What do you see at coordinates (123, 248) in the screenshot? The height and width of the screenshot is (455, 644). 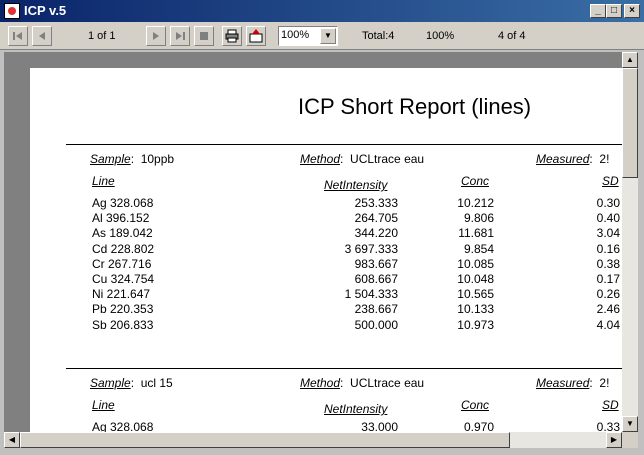 I see `cell-line: Cd 228.802` at bounding box center [123, 248].